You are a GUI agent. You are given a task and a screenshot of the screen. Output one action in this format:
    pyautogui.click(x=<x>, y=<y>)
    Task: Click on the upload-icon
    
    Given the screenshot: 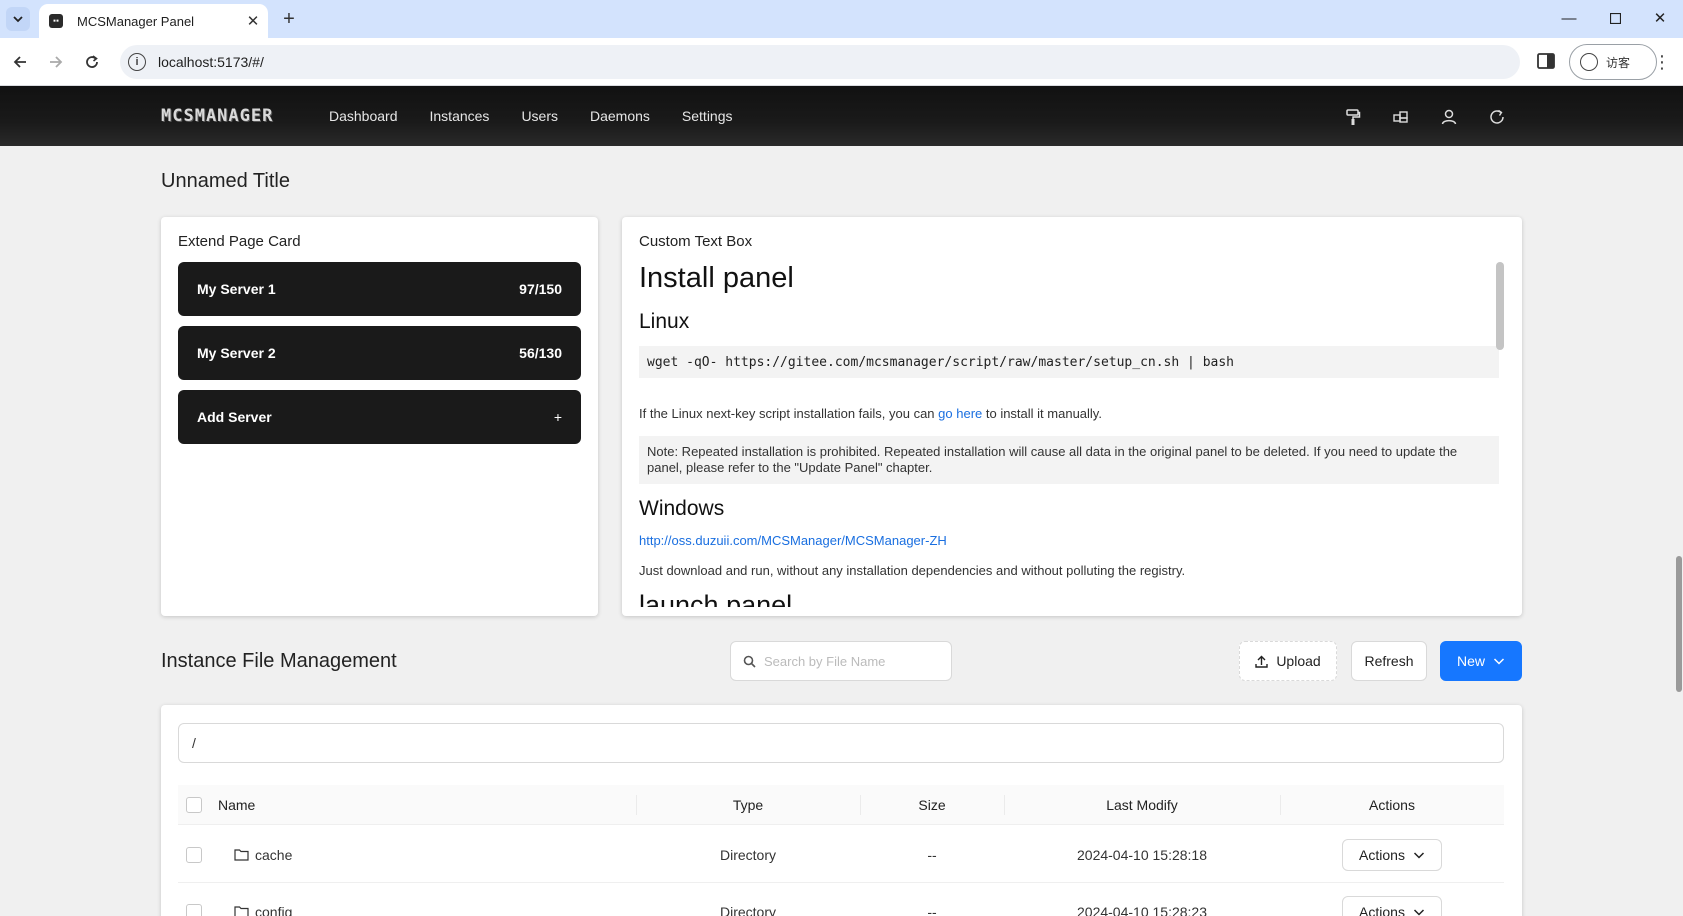 What is the action you would take?
    pyautogui.click(x=1262, y=661)
    